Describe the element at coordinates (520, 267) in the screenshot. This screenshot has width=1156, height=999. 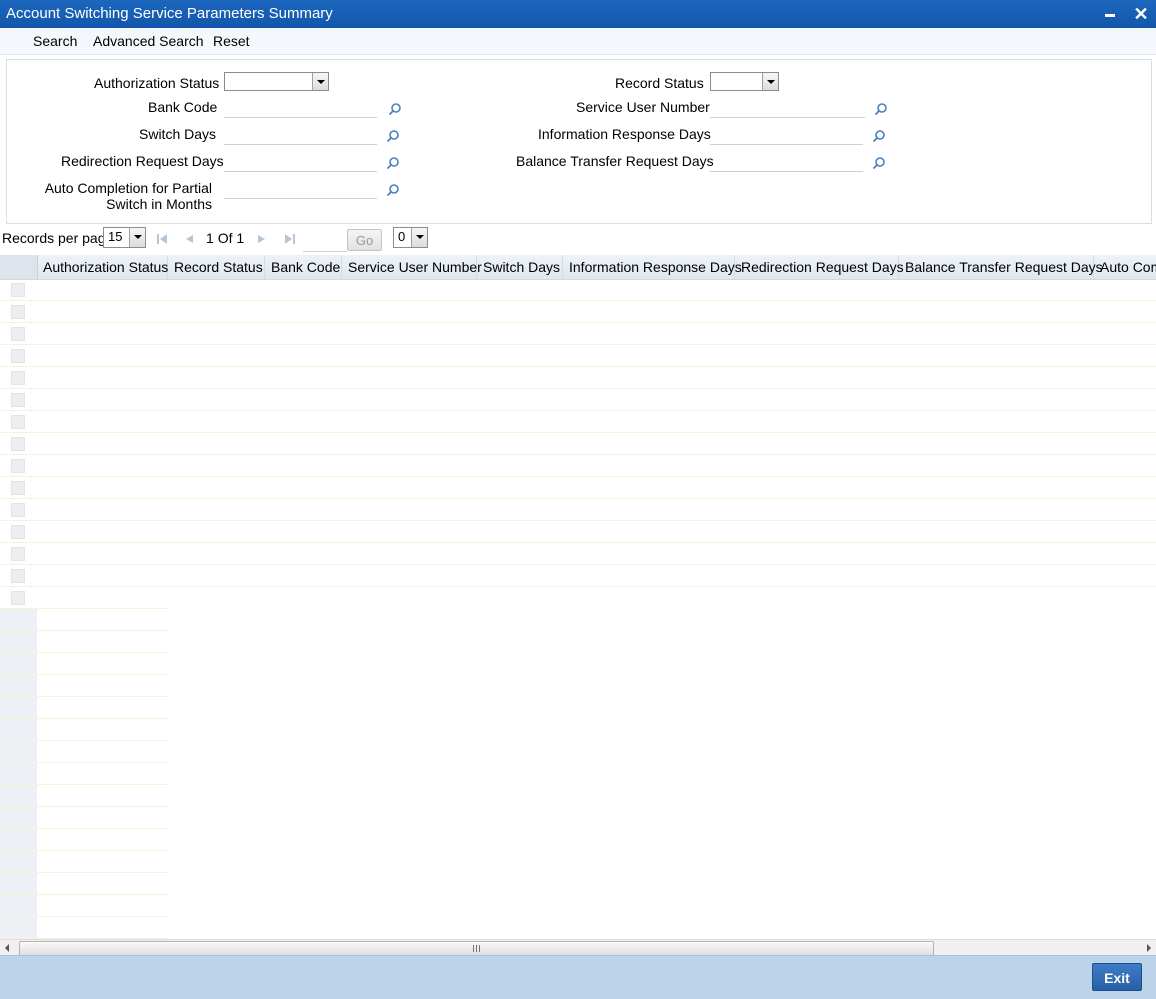
I see `column-switch-days: Switch Days` at that location.